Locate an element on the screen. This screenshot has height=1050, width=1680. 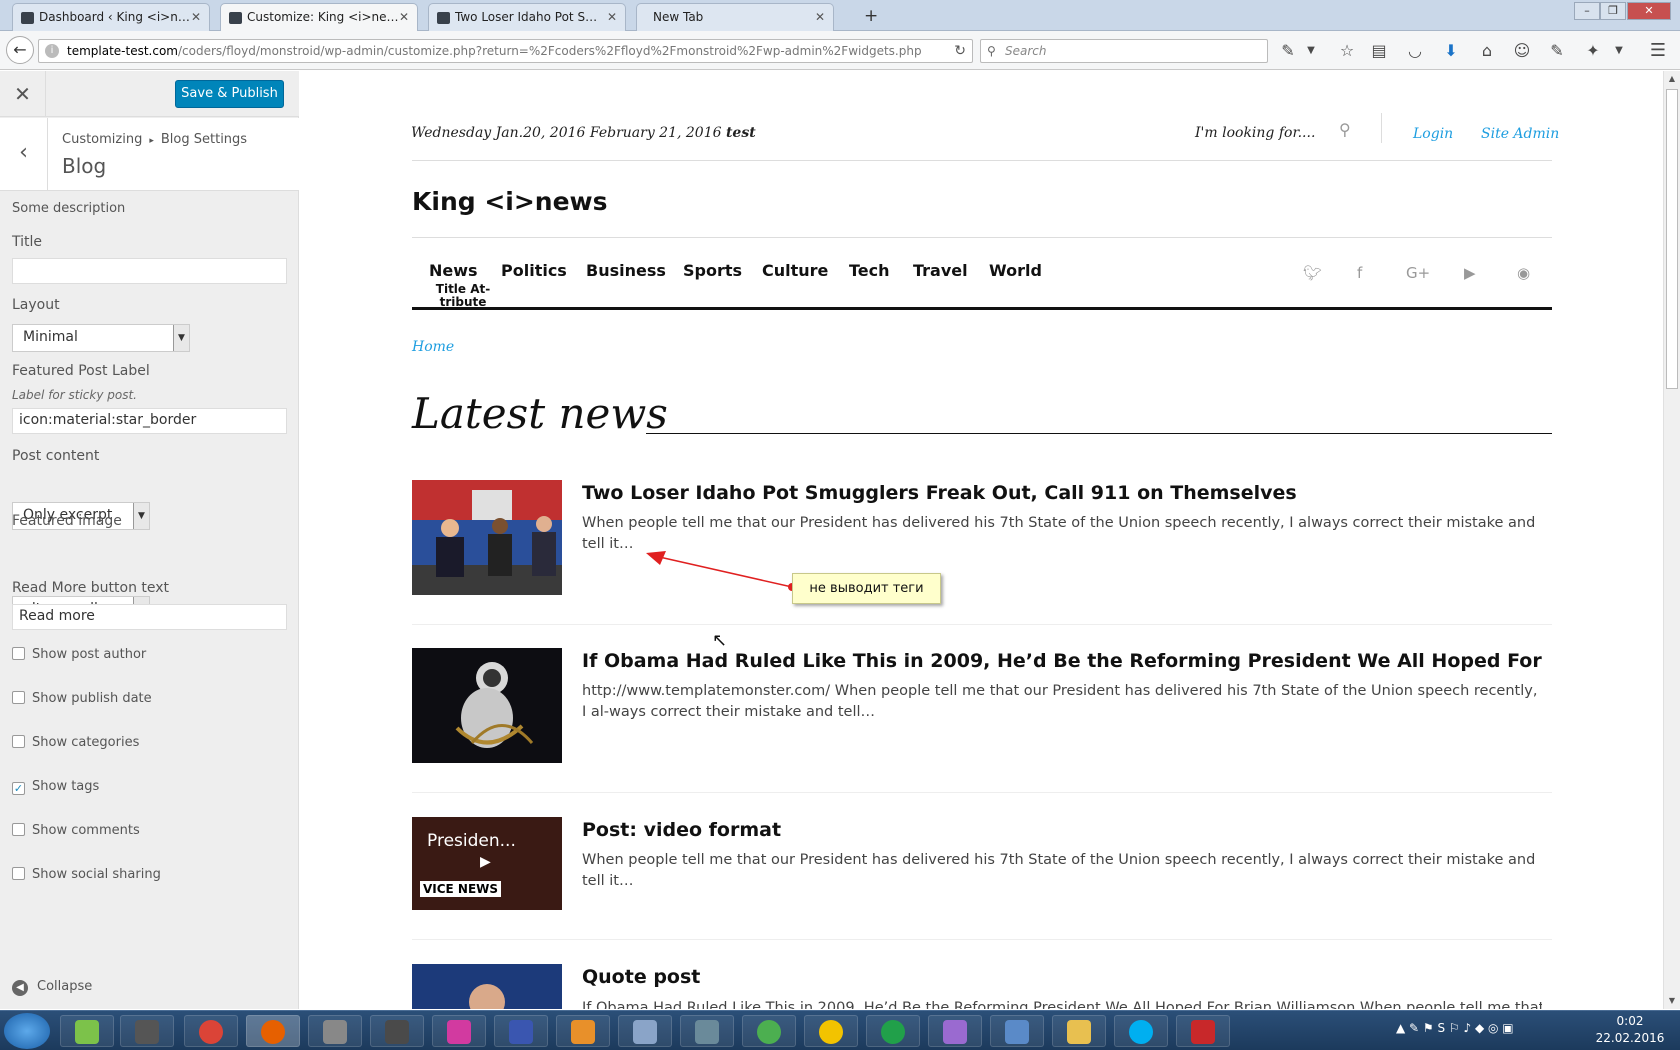
chat-icon: ☺ is located at coordinates (1522, 51).